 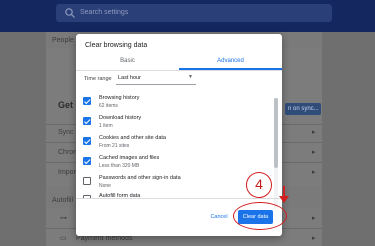 What do you see at coordinates (104, 12) in the screenshot?
I see `search-placeholder: Search settings` at bounding box center [104, 12].